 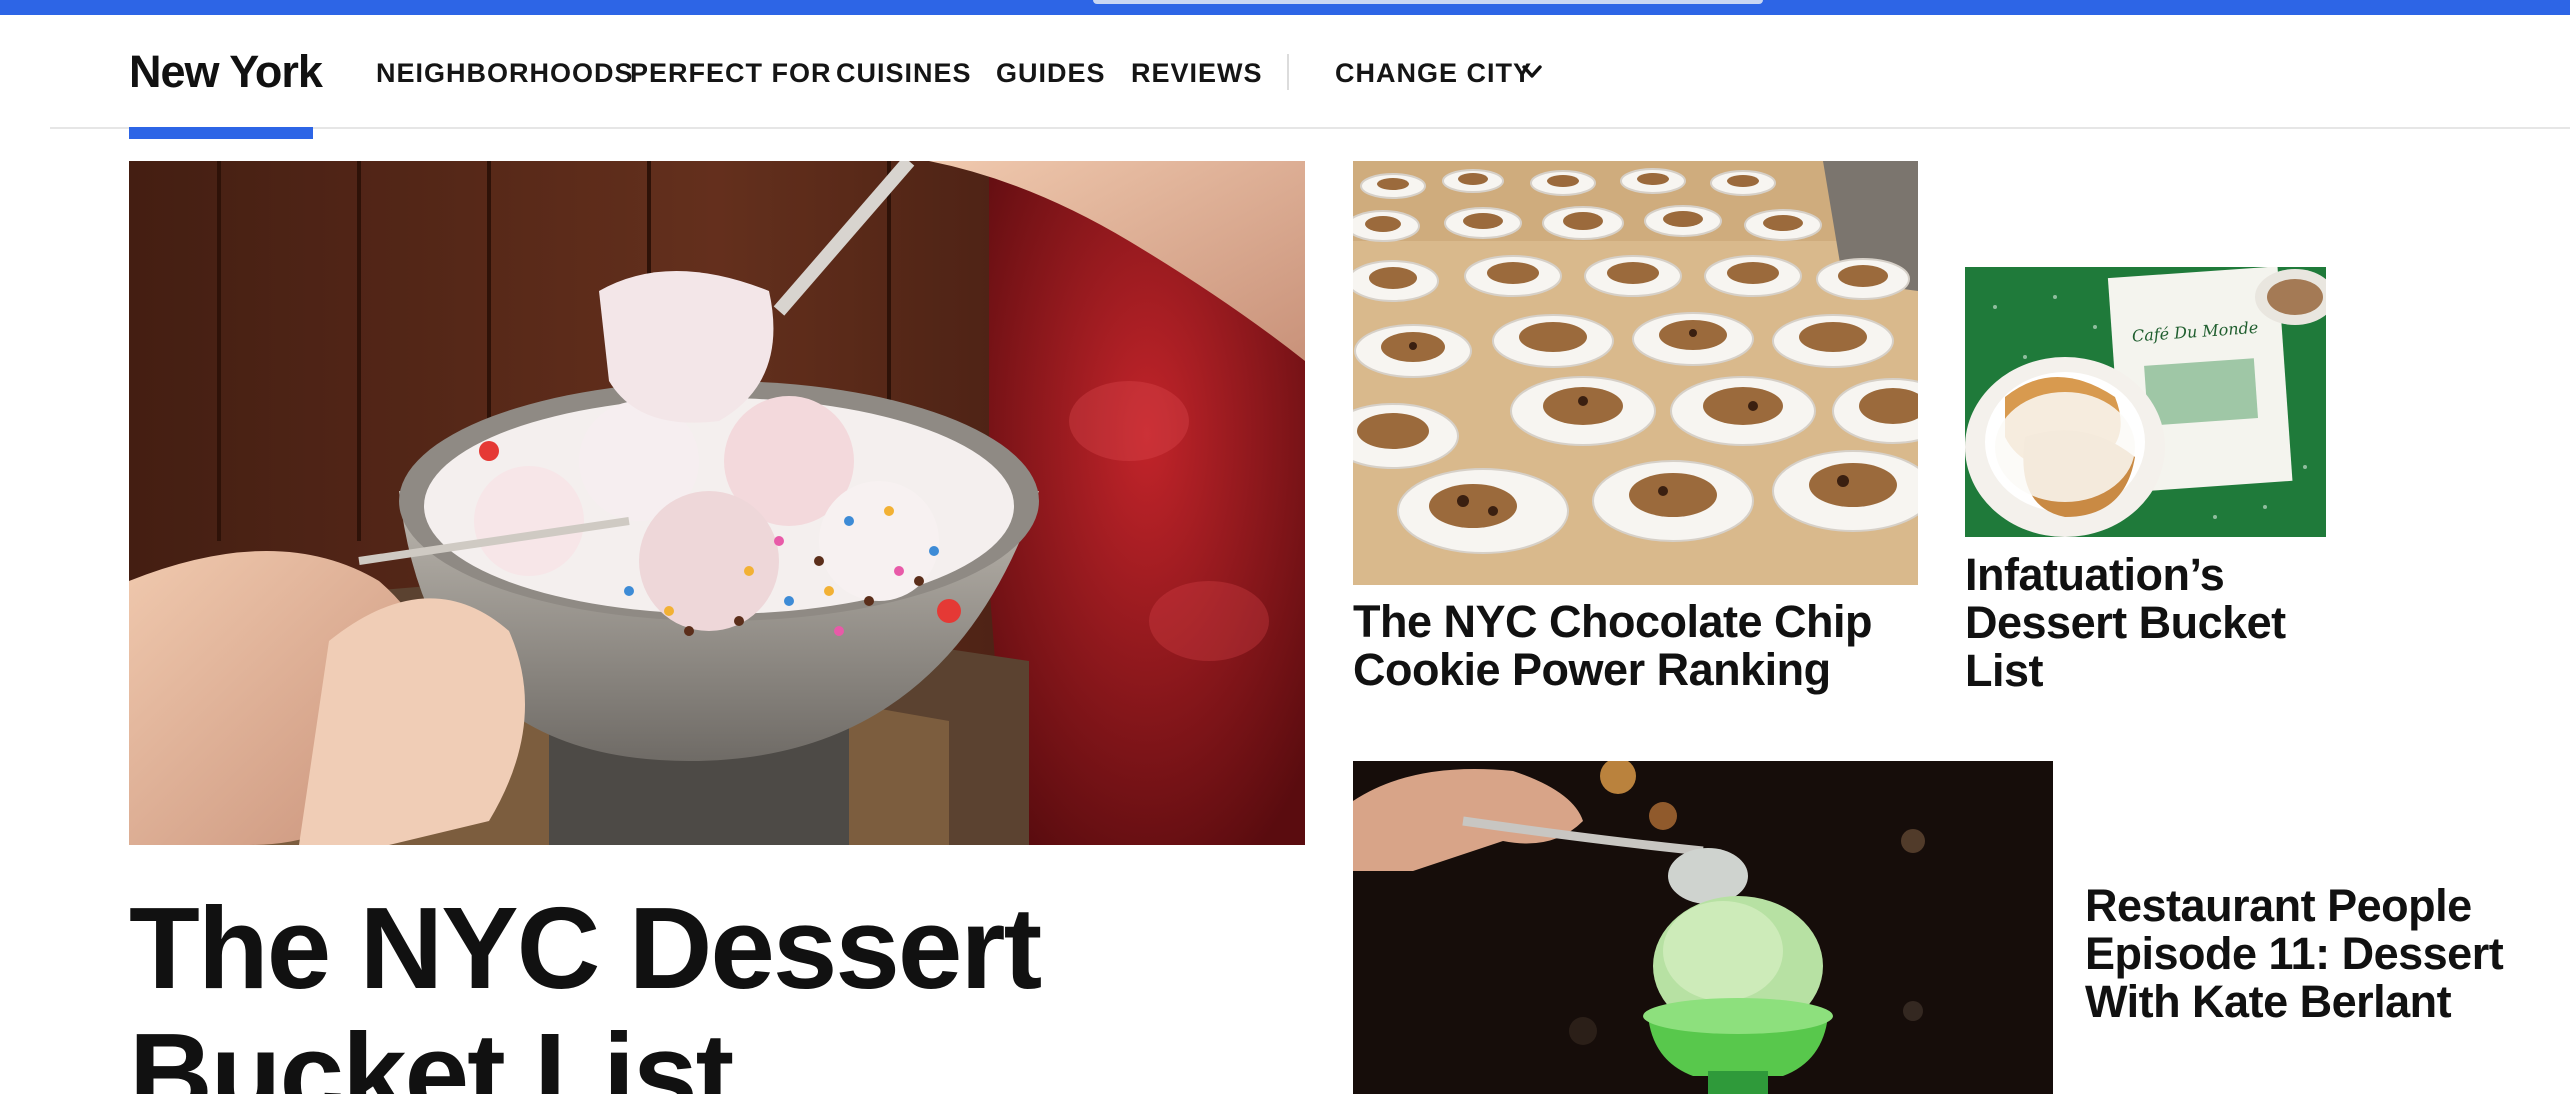 What do you see at coordinates (1197, 73) in the screenshot?
I see `nav-reviews: REVIEWS` at bounding box center [1197, 73].